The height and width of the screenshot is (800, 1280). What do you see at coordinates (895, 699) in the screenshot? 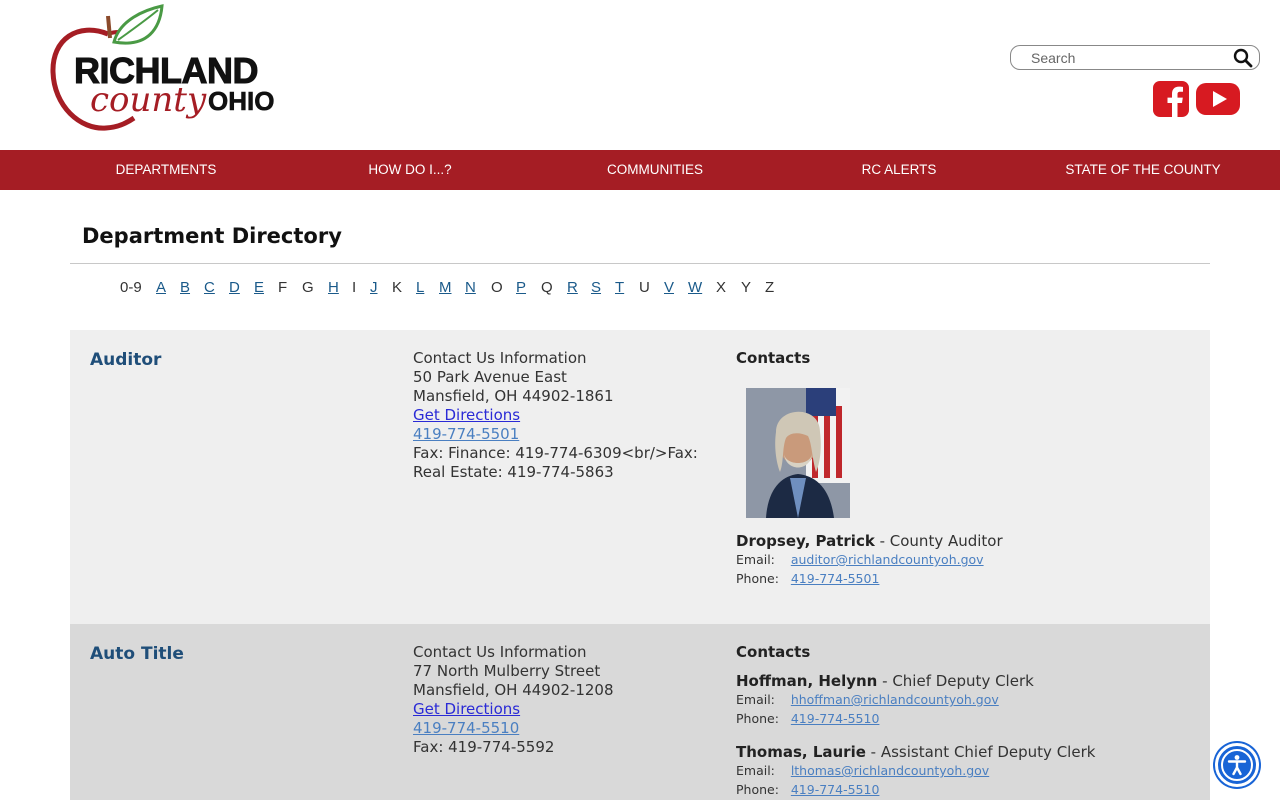
I see `email-link: hhoffman@richlandcountyoh.gov` at bounding box center [895, 699].